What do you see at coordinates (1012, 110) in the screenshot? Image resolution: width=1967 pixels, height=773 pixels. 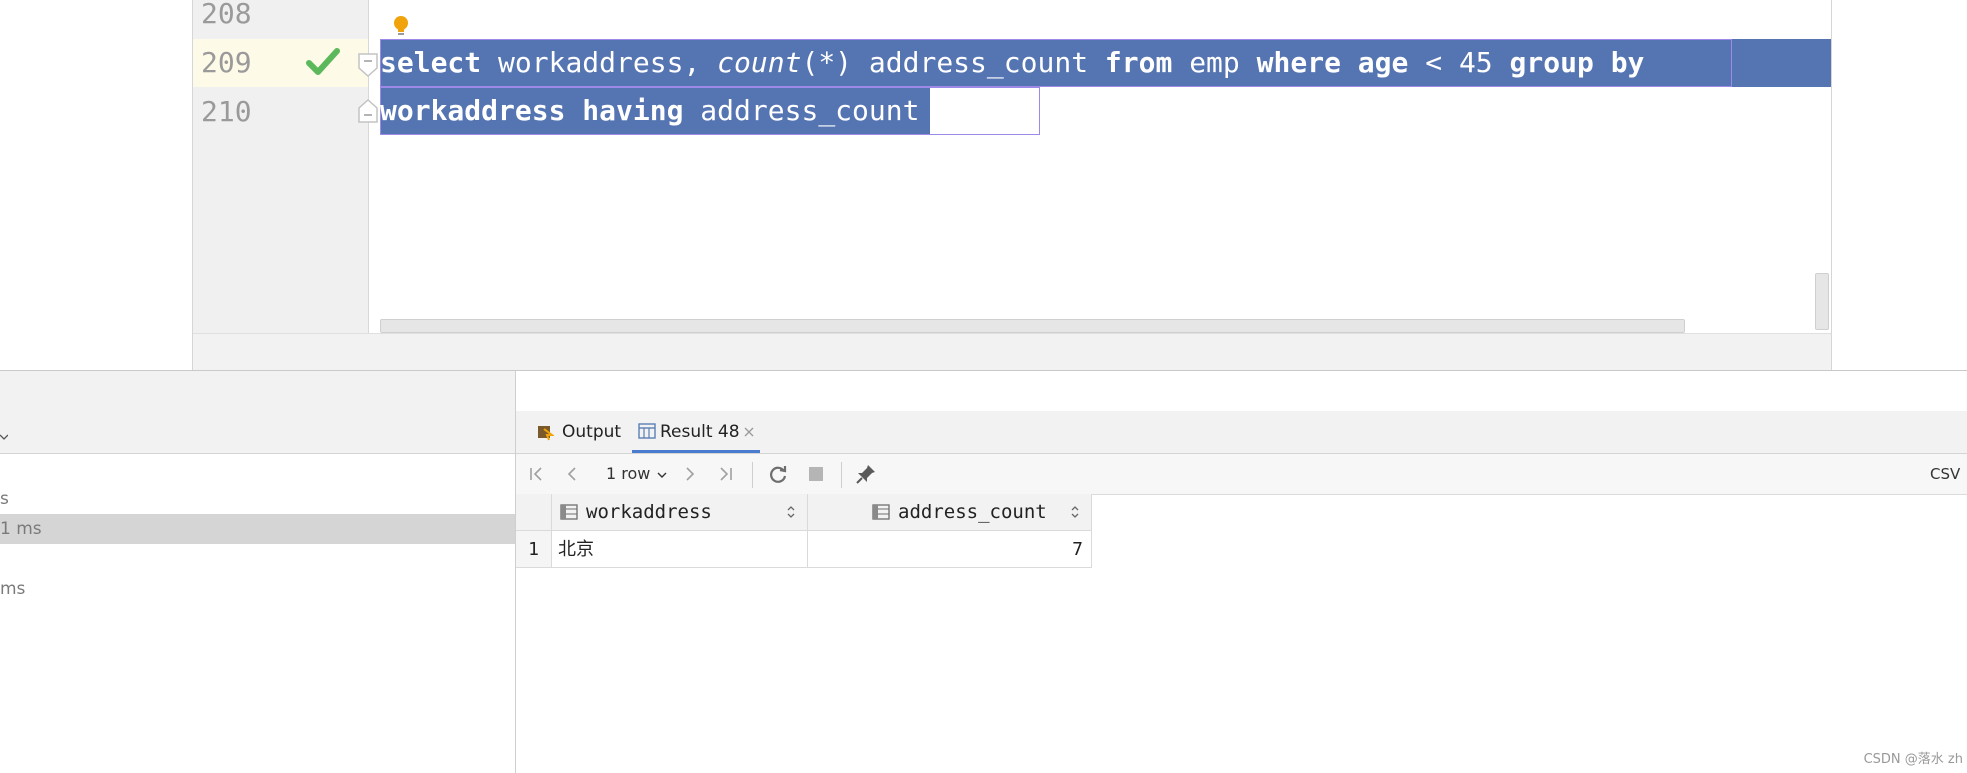 I see `semicolon: ;` at bounding box center [1012, 110].